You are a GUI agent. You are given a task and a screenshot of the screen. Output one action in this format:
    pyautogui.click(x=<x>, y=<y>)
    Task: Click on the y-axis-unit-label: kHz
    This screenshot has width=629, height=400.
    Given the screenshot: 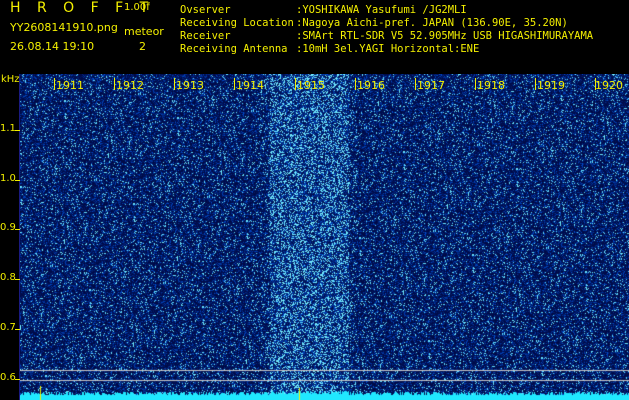 What is the action you would take?
    pyautogui.click(x=10, y=79)
    